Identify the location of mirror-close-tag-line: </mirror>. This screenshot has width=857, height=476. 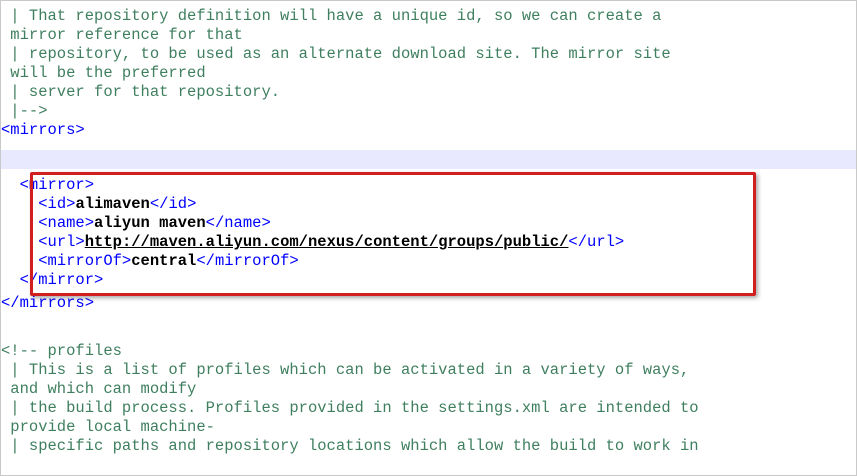
(428, 280).